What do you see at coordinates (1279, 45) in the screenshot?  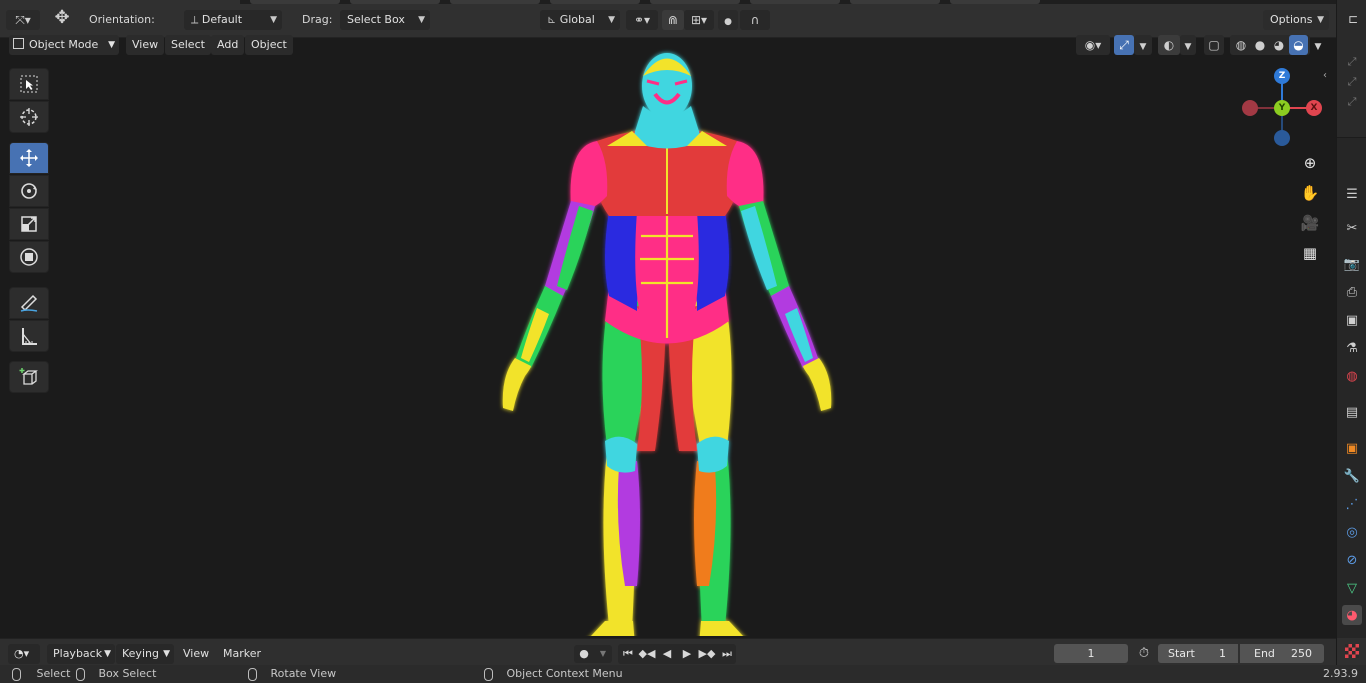 I see `material-preview-button: ◕` at bounding box center [1279, 45].